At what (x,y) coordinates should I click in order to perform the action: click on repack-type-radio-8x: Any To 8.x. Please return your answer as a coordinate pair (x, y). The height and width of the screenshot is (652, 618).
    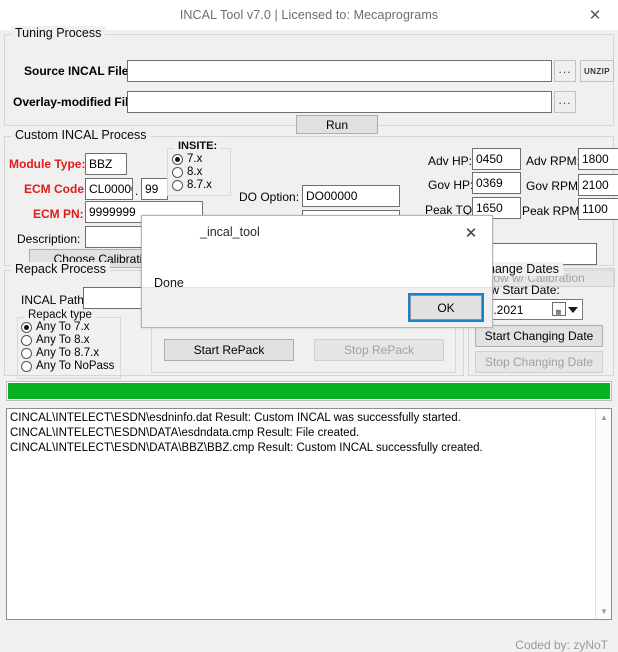
    Looking at the image, I should click on (55, 340).